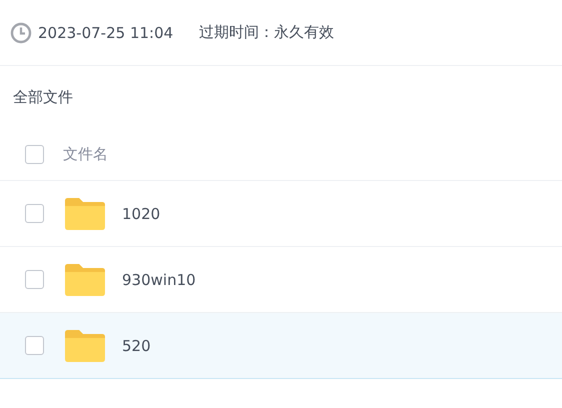  Describe the element at coordinates (21, 33) in the screenshot. I see `clock-icon` at that location.